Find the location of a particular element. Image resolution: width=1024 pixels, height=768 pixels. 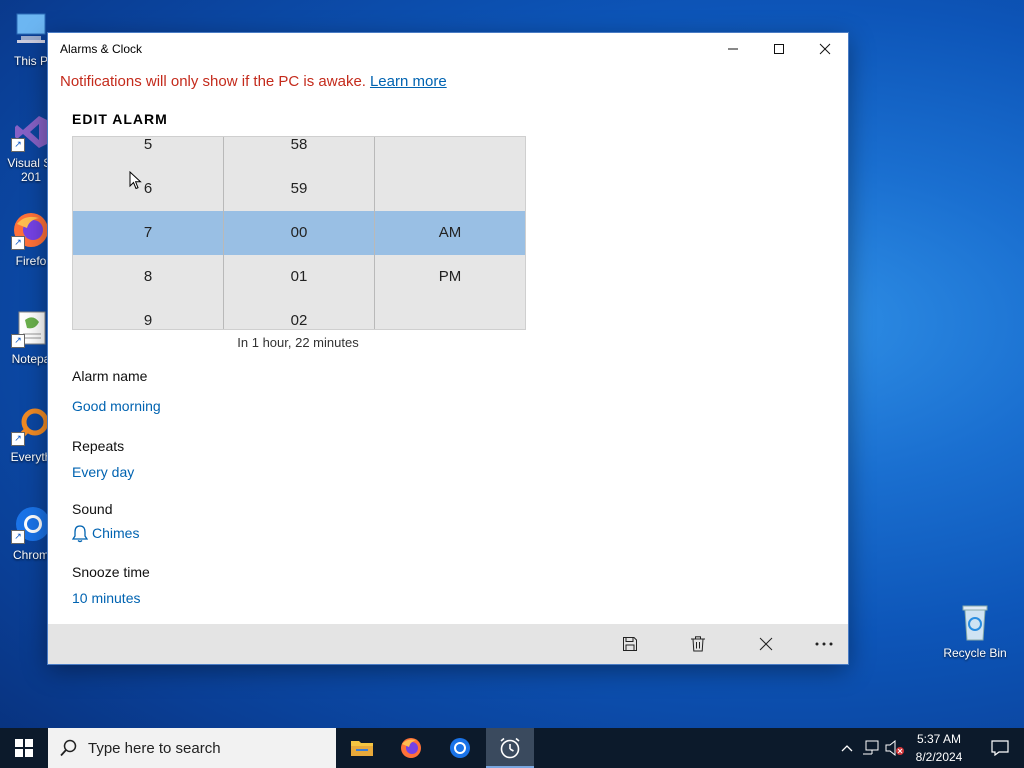

taskbar-file-explorer is located at coordinates (362, 748).